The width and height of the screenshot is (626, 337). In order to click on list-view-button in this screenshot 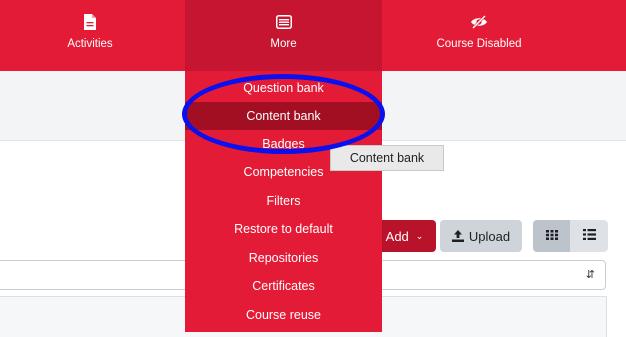, I will do `click(589, 236)`.